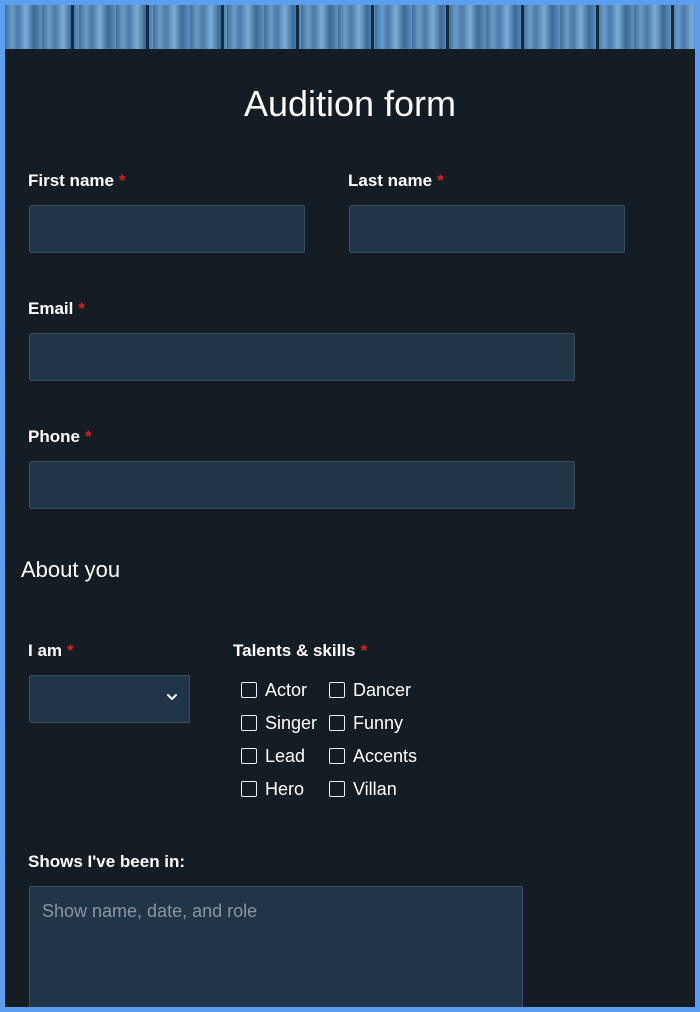 This screenshot has width=700, height=1012. What do you see at coordinates (302, 485) in the screenshot?
I see `phone-input` at bounding box center [302, 485].